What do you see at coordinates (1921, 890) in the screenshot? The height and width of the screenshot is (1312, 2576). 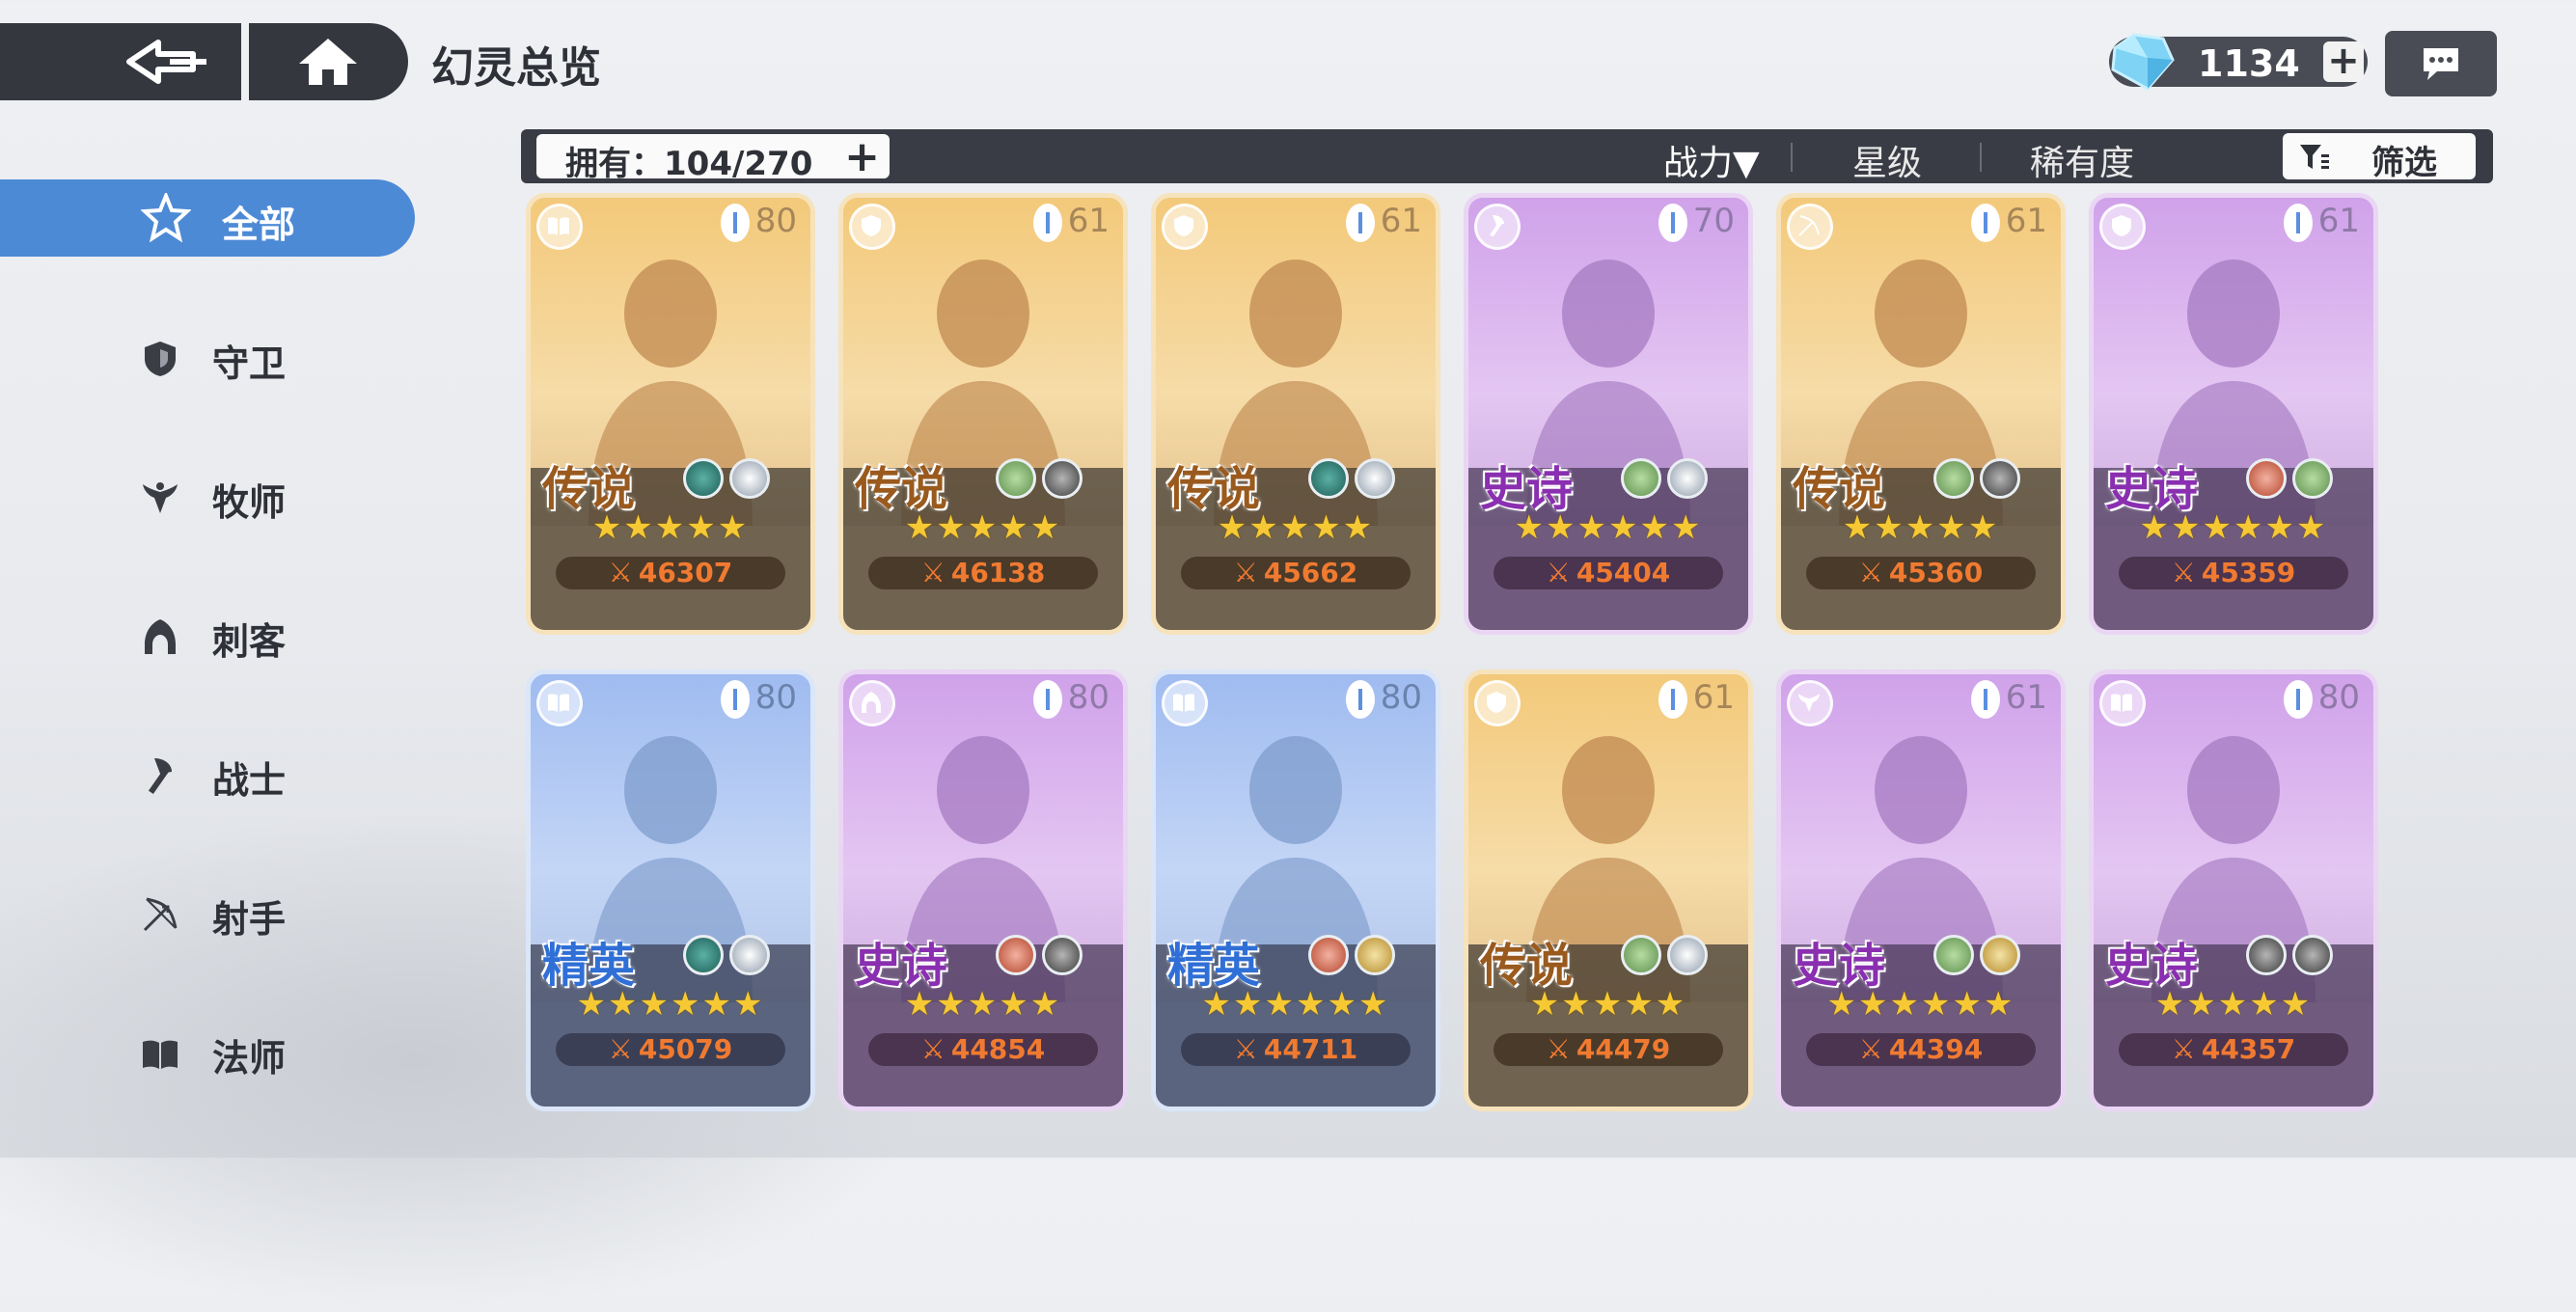 I see `hero-card: 61 史诗 ★★★★★★ ⚔ 44394` at bounding box center [1921, 890].